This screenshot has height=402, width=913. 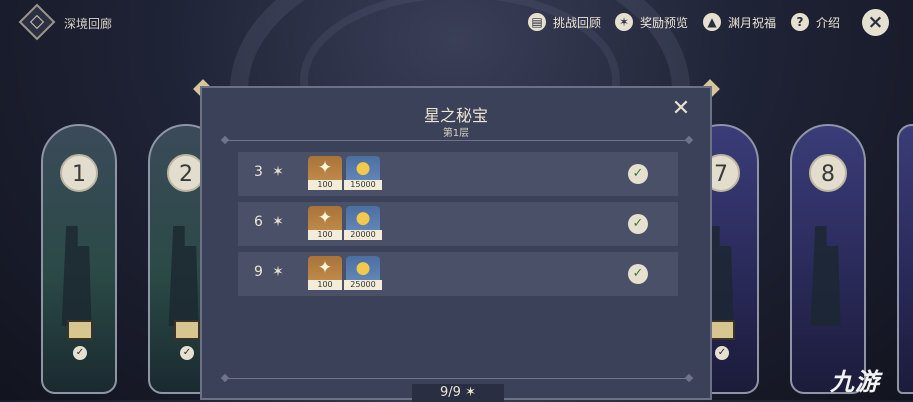 I want to click on mora-quantity: 15000, so click(x=363, y=185).